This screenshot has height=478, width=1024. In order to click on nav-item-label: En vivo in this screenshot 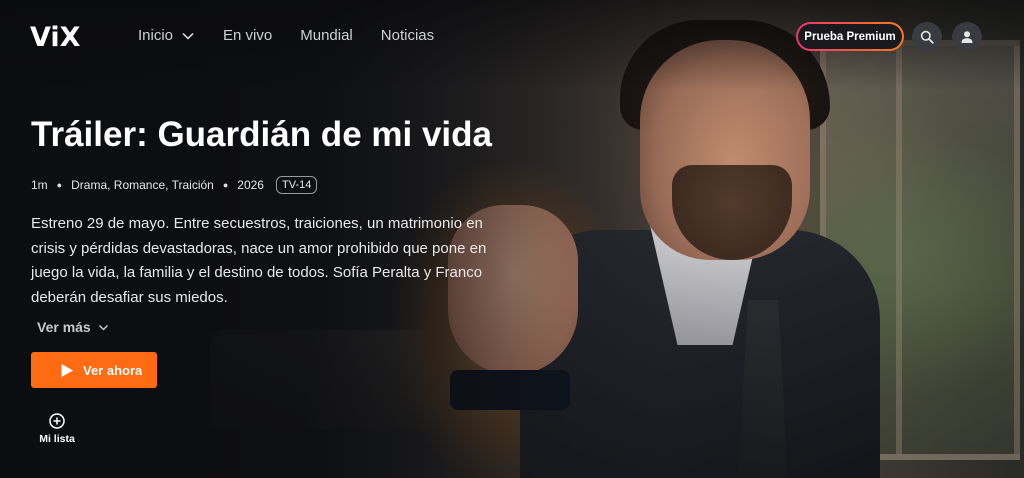, I will do `click(248, 35)`.